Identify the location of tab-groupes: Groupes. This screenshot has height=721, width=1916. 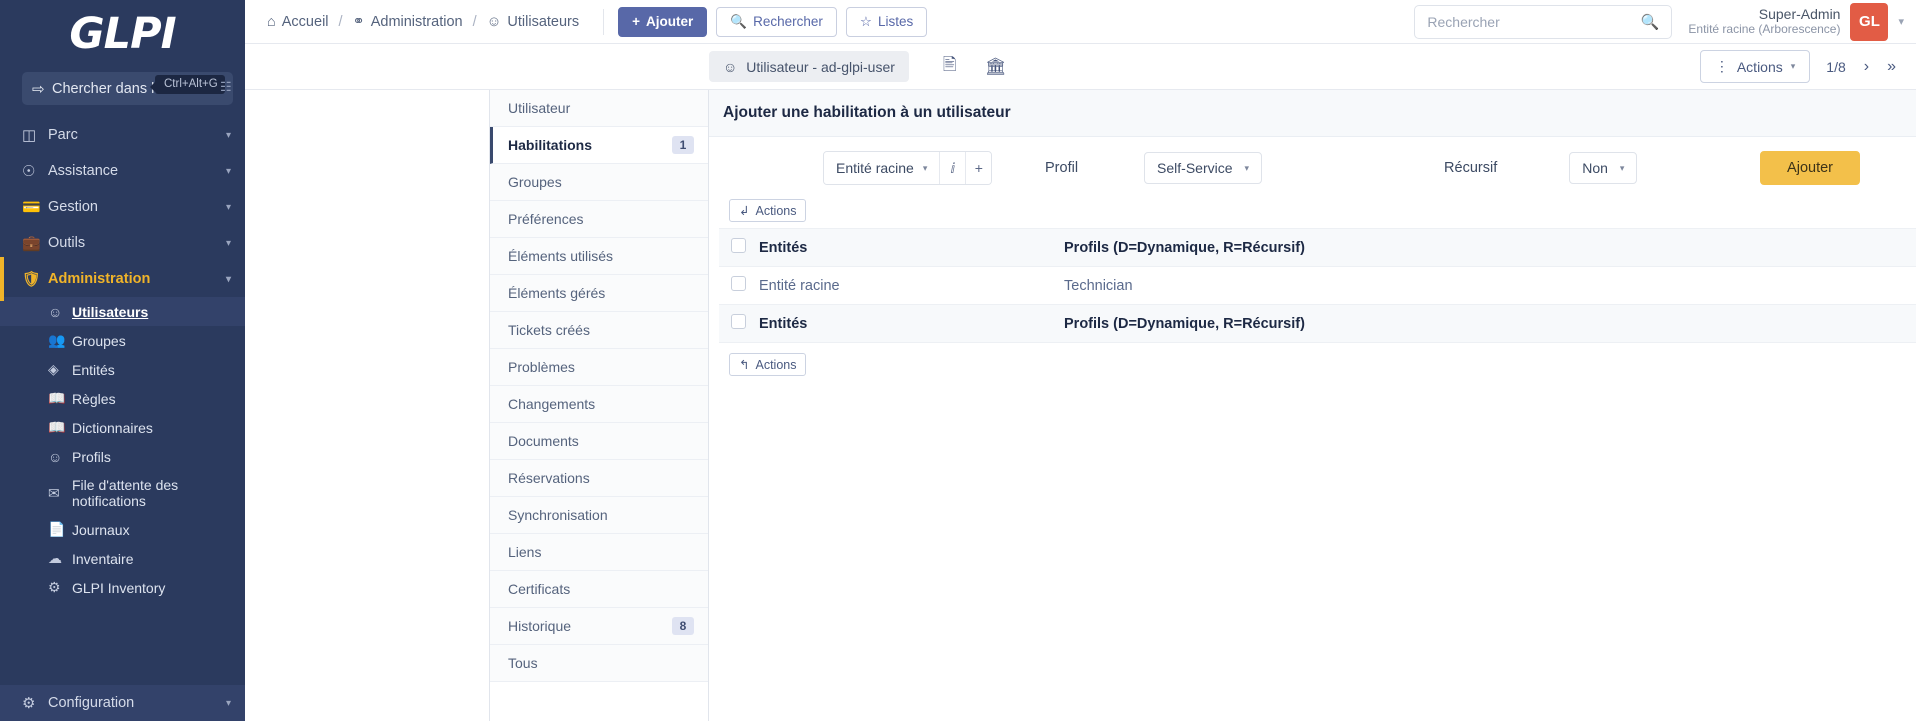
(599, 182).